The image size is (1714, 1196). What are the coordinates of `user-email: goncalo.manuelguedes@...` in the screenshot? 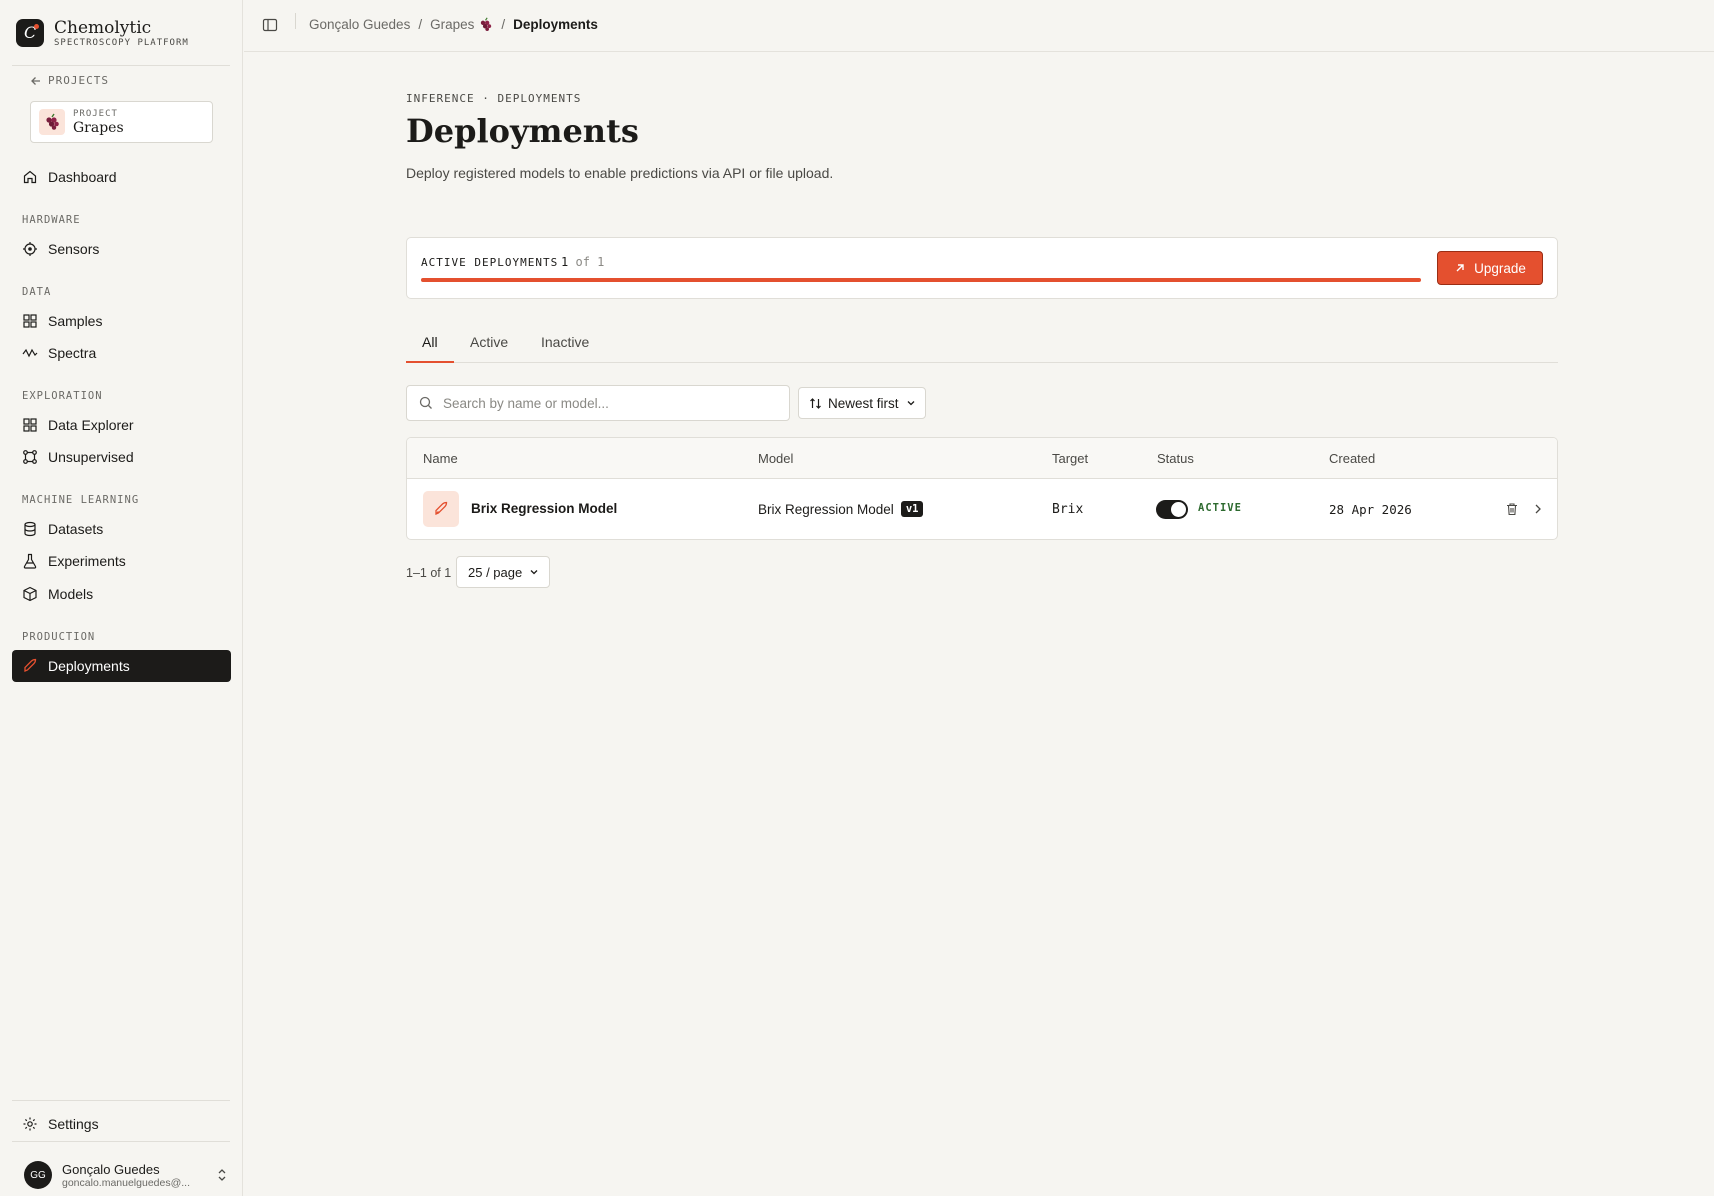 It's located at (126, 1182).